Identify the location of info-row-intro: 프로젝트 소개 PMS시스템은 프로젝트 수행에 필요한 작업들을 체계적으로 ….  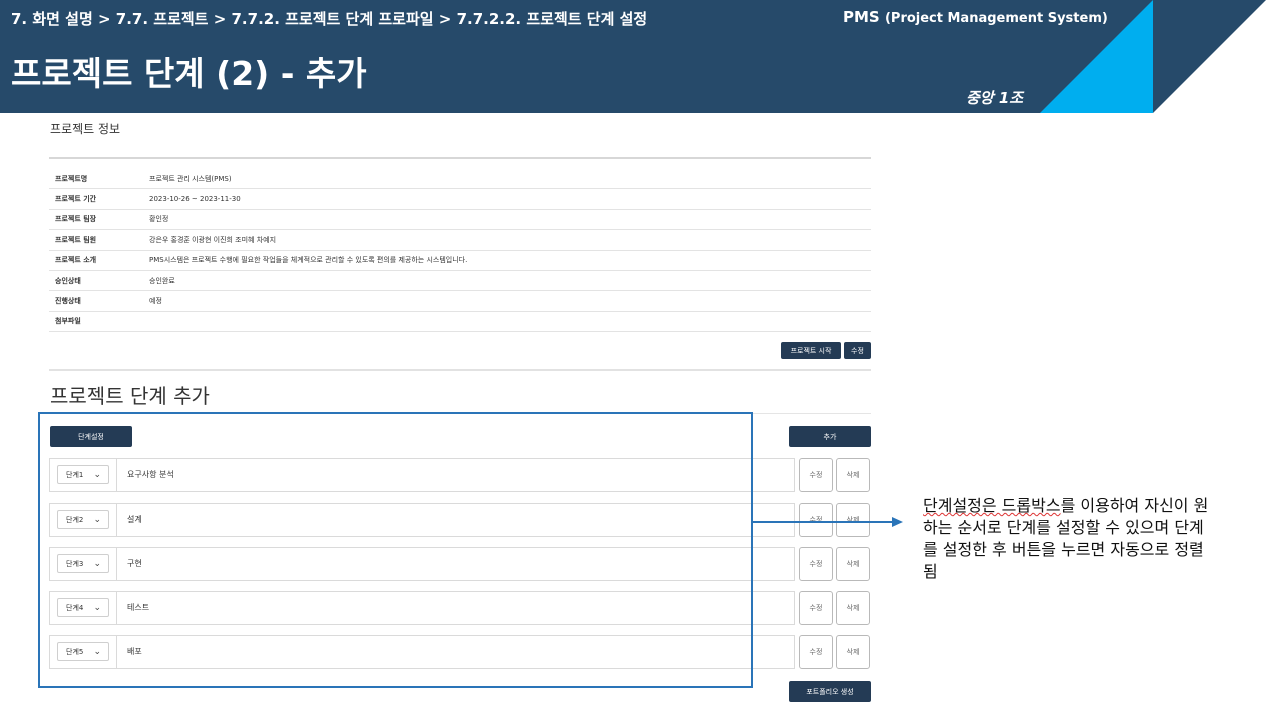
(460, 261).